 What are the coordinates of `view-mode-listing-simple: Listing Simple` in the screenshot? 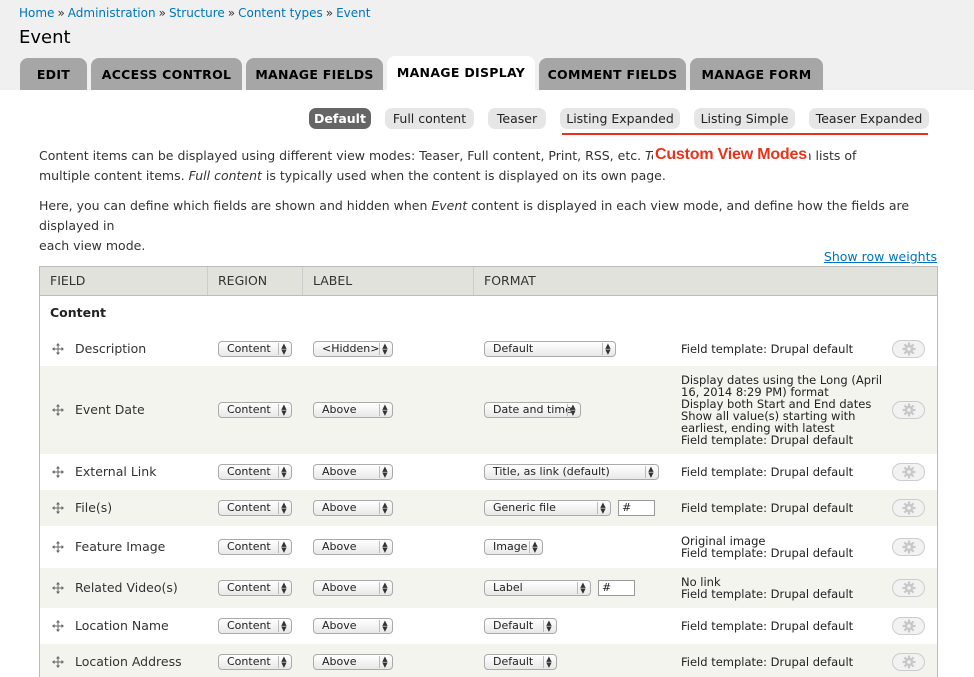 It's located at (744, 118).